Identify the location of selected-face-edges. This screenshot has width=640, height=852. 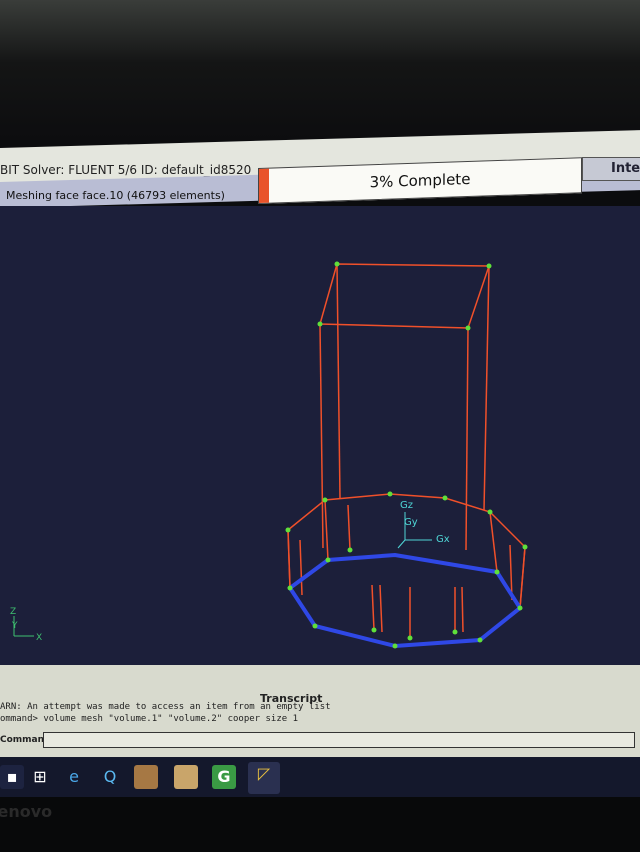
(405, 600).